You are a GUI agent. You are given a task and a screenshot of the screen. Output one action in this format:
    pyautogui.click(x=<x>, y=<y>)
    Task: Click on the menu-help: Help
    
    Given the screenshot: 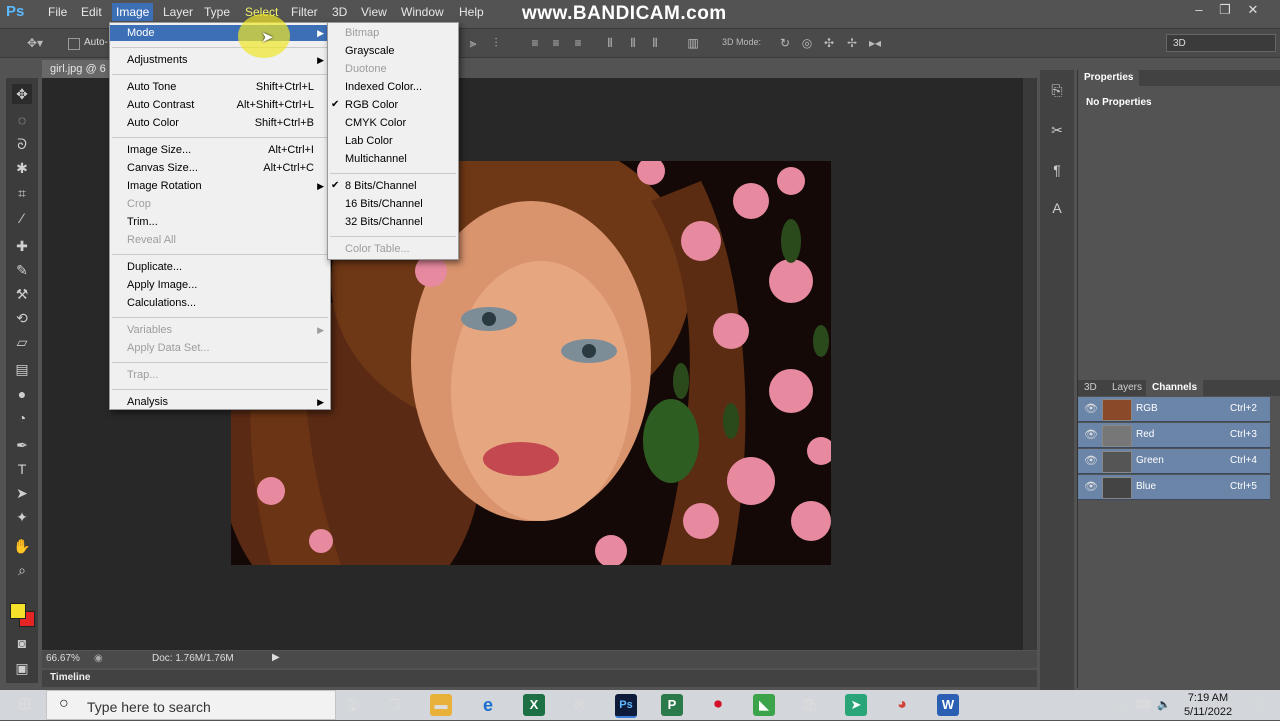 What is the action you would take?
    pyautogui.click(x=471, y=12)
    